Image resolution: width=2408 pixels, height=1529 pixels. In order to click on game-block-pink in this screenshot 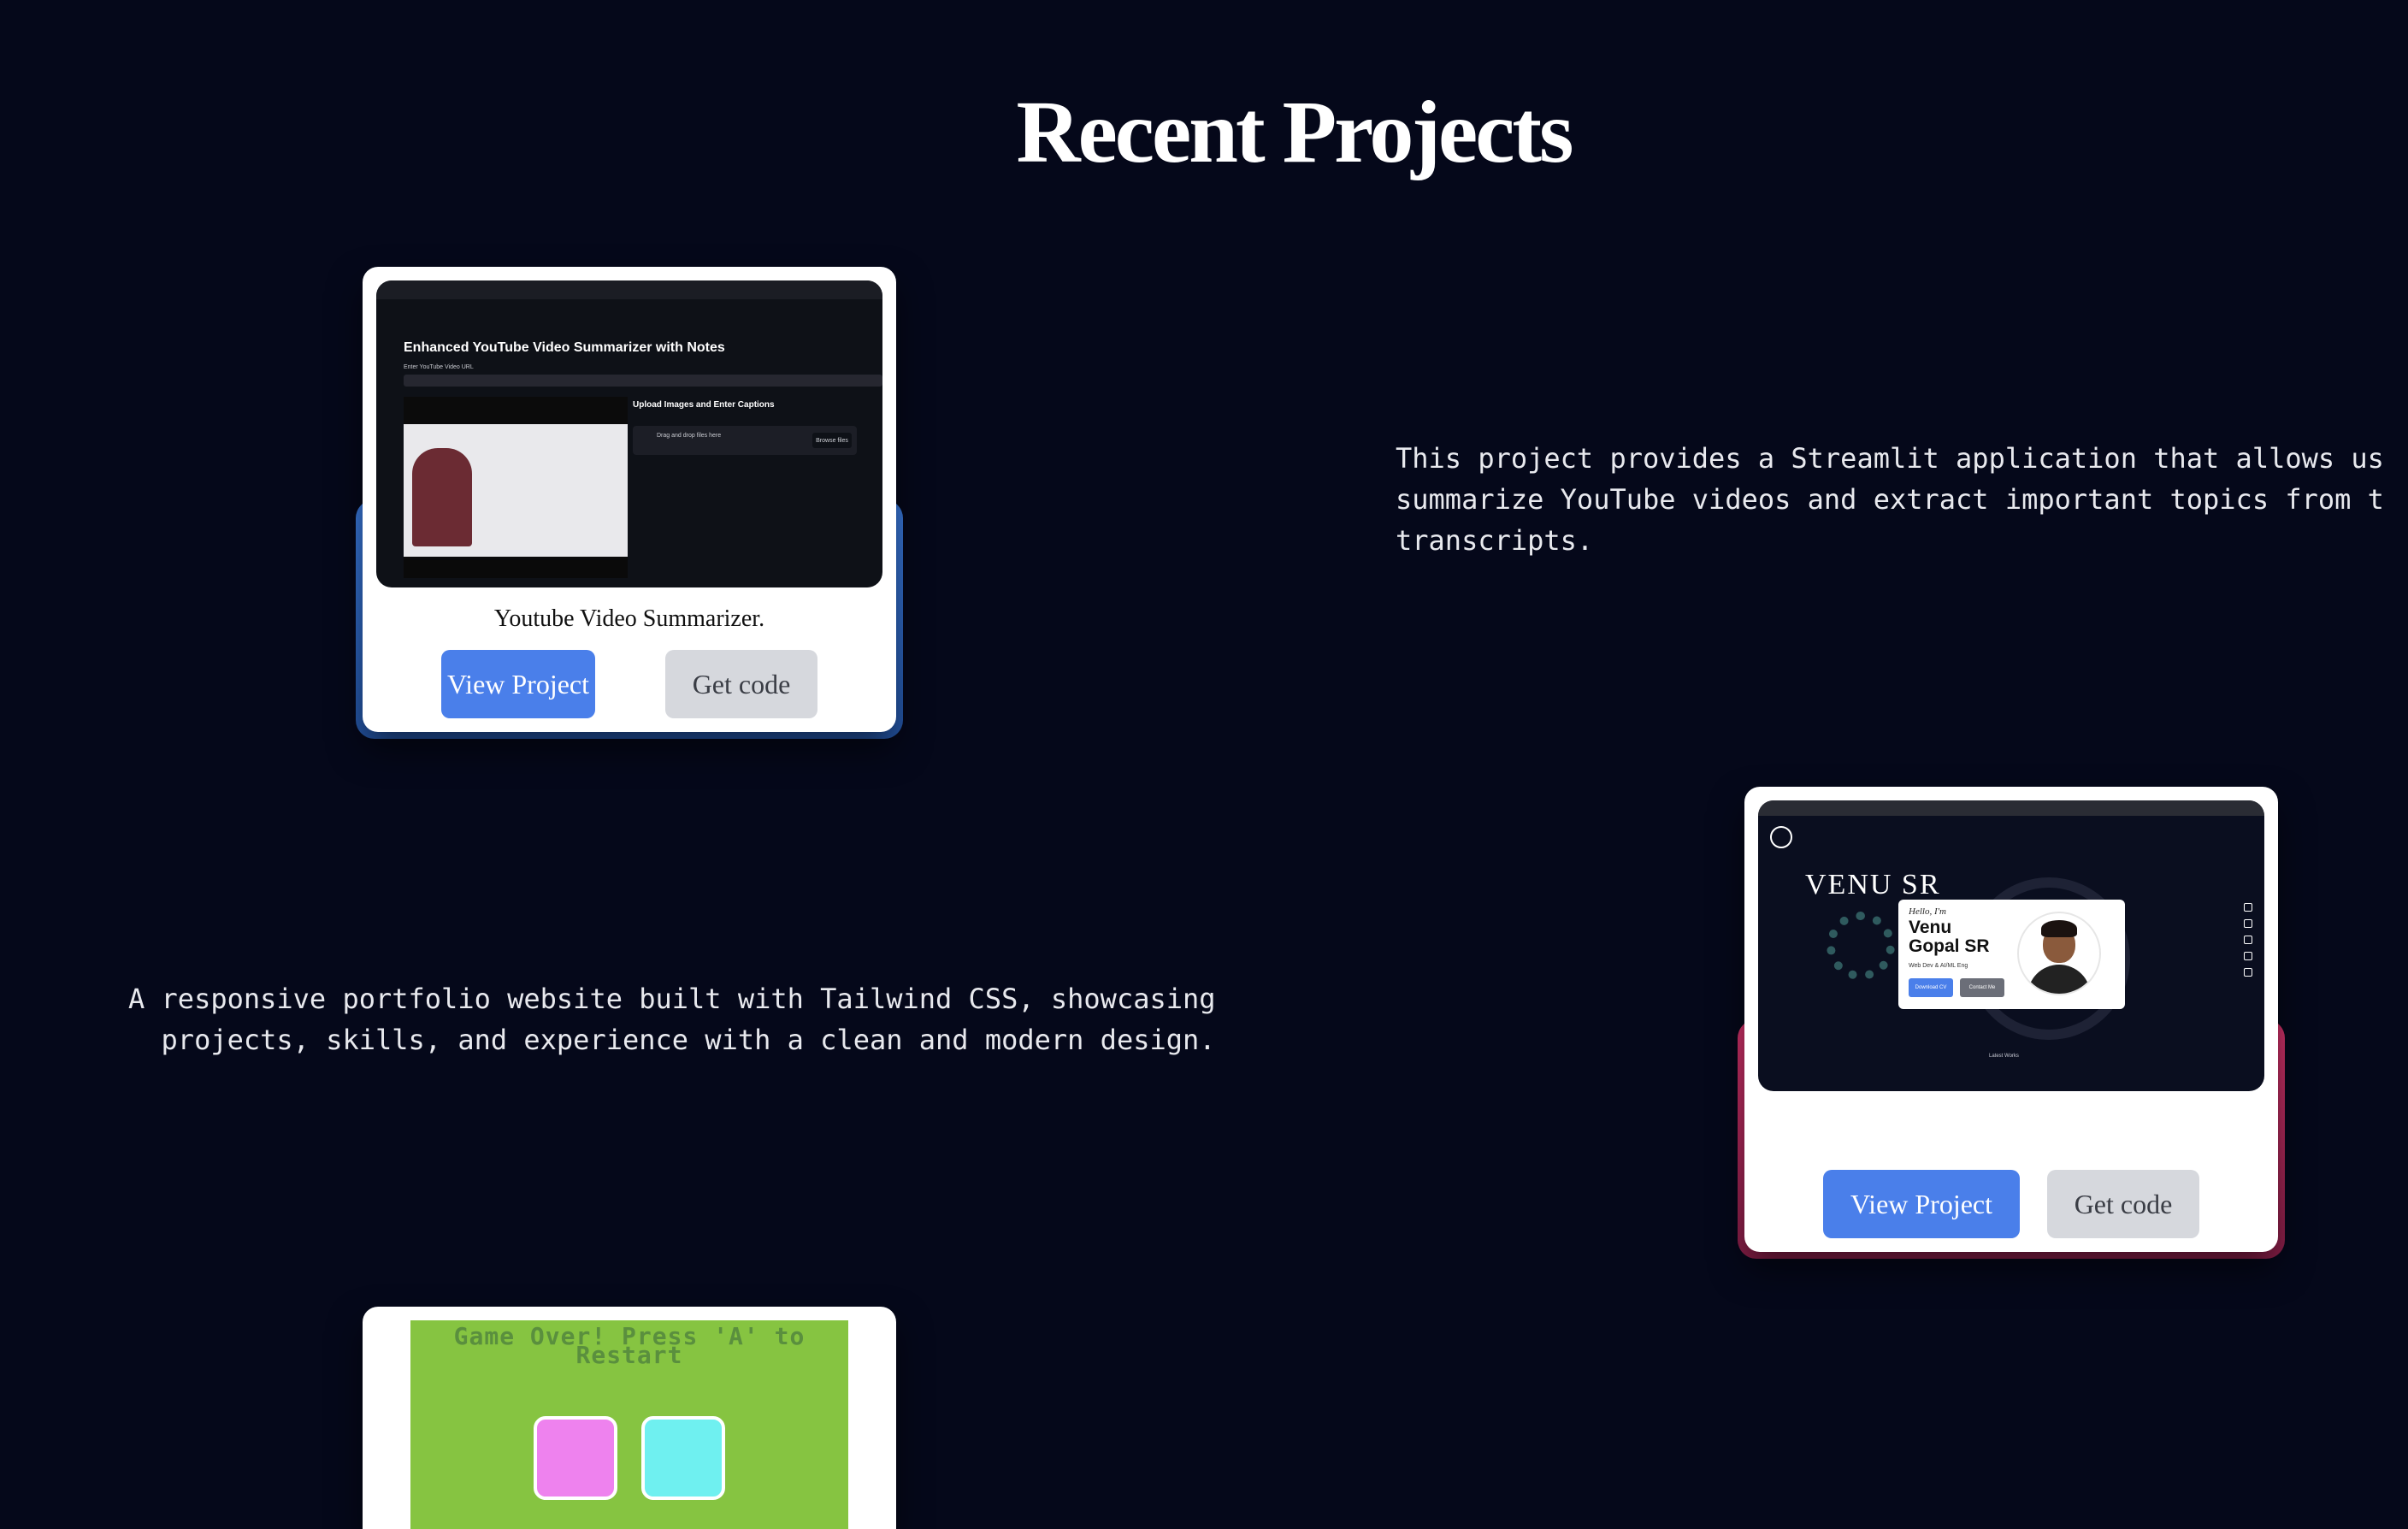, I will do `click(576, 1458)`.